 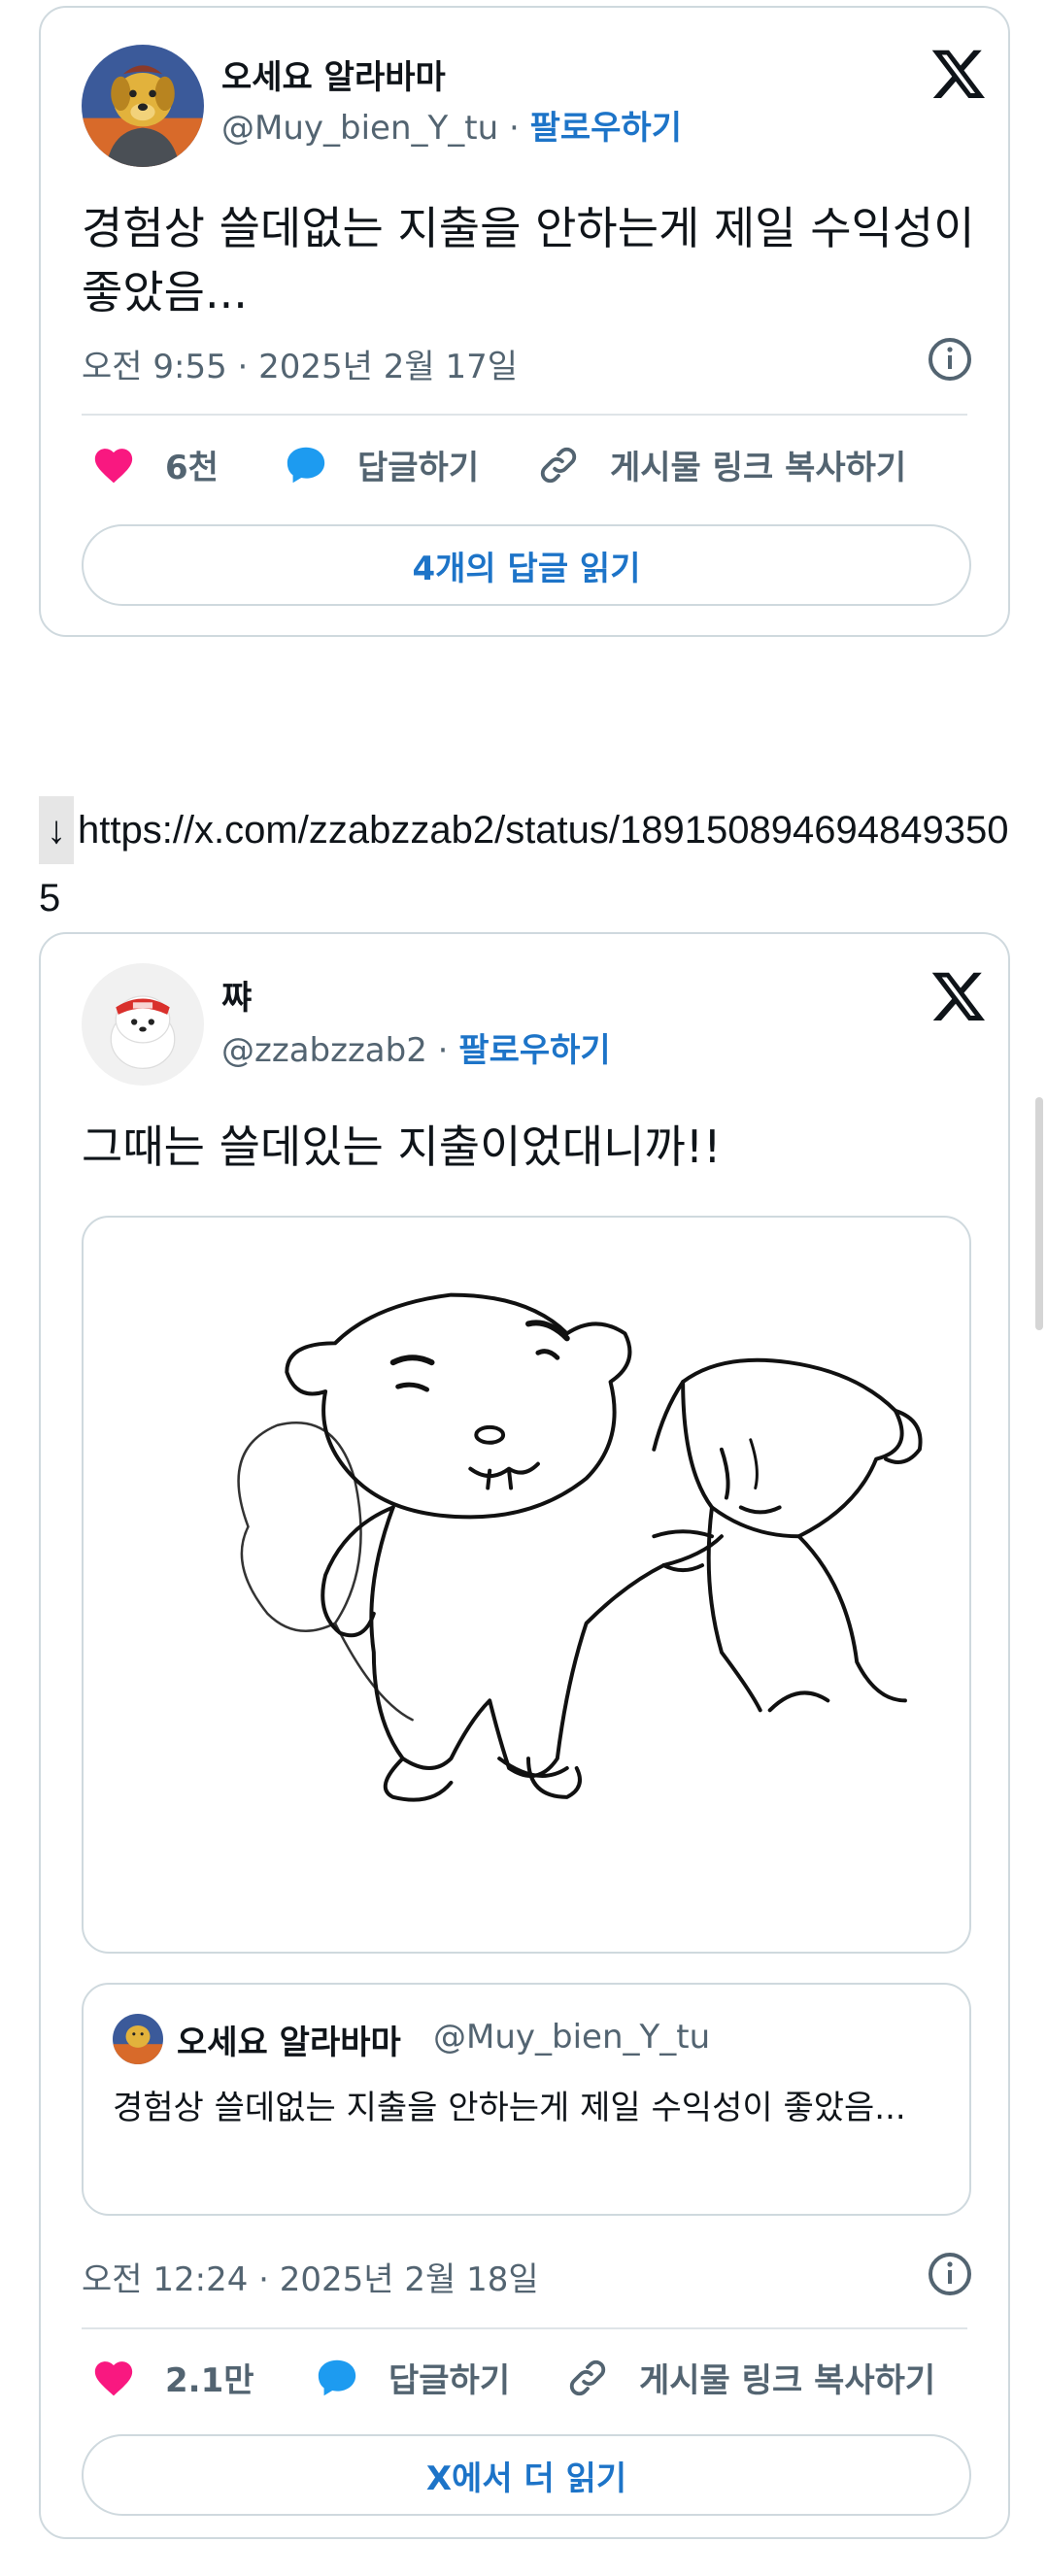 I want to click on scrollbar, so click(x=1039, y=1213).